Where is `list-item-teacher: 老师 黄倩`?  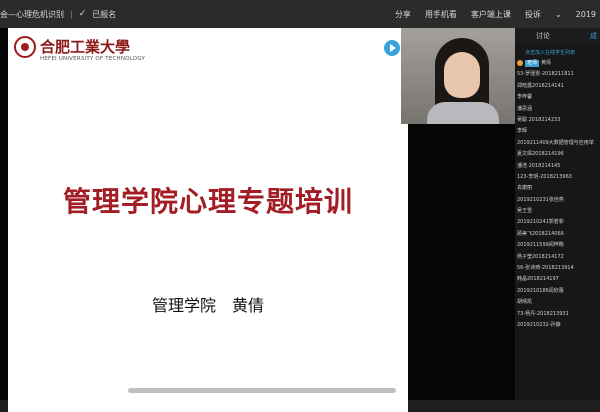
list-item-teacher: 老师 黄倩 is located at coordinates (557, 63).